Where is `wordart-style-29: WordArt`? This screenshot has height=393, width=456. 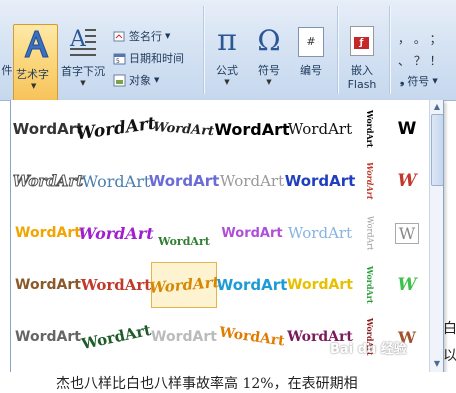
wordart-style-29: WordArt is located at coordinates (48, 337).